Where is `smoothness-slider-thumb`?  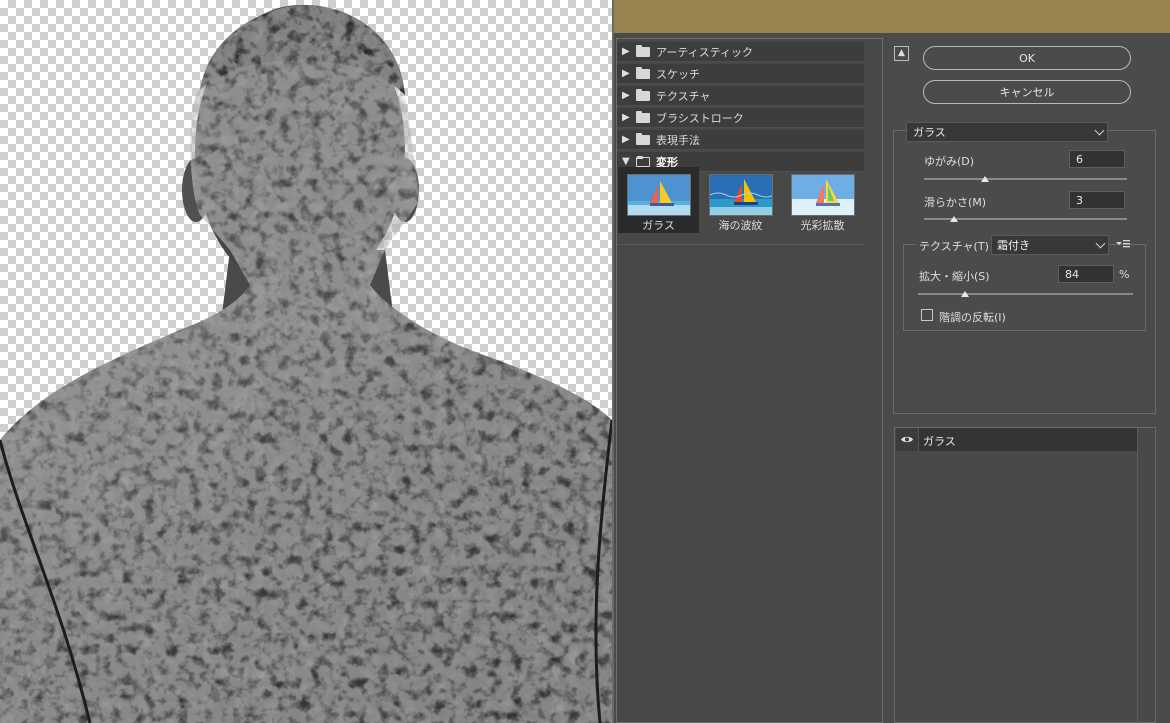
smoothness-slider-thumb is located at coordinates (954, 219).